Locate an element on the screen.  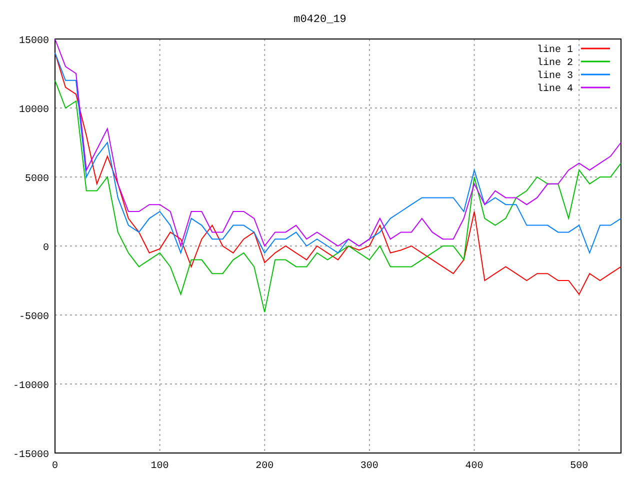
axis-tick-label: 15000 is located at coordinates (33, 41).